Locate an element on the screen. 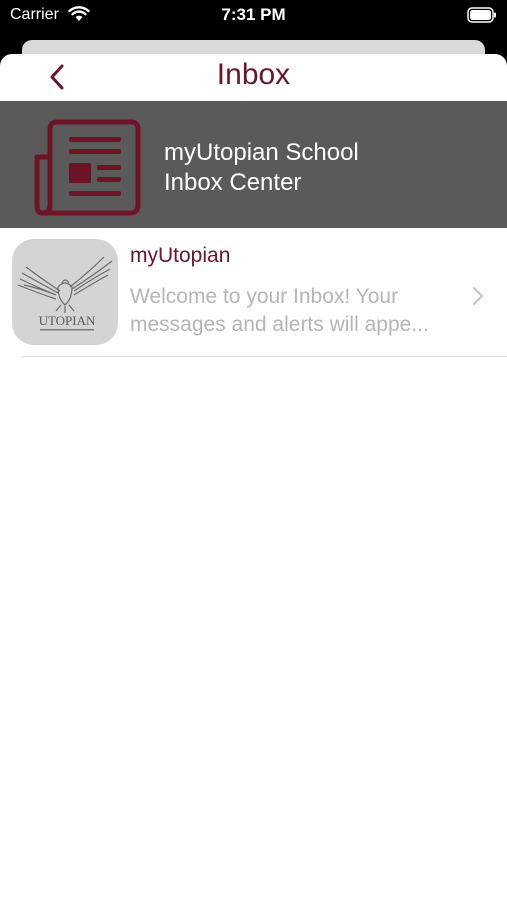 This screenshot has width=507, height=900. avatar: UTOPIAN is located at coordinates (65, 292).